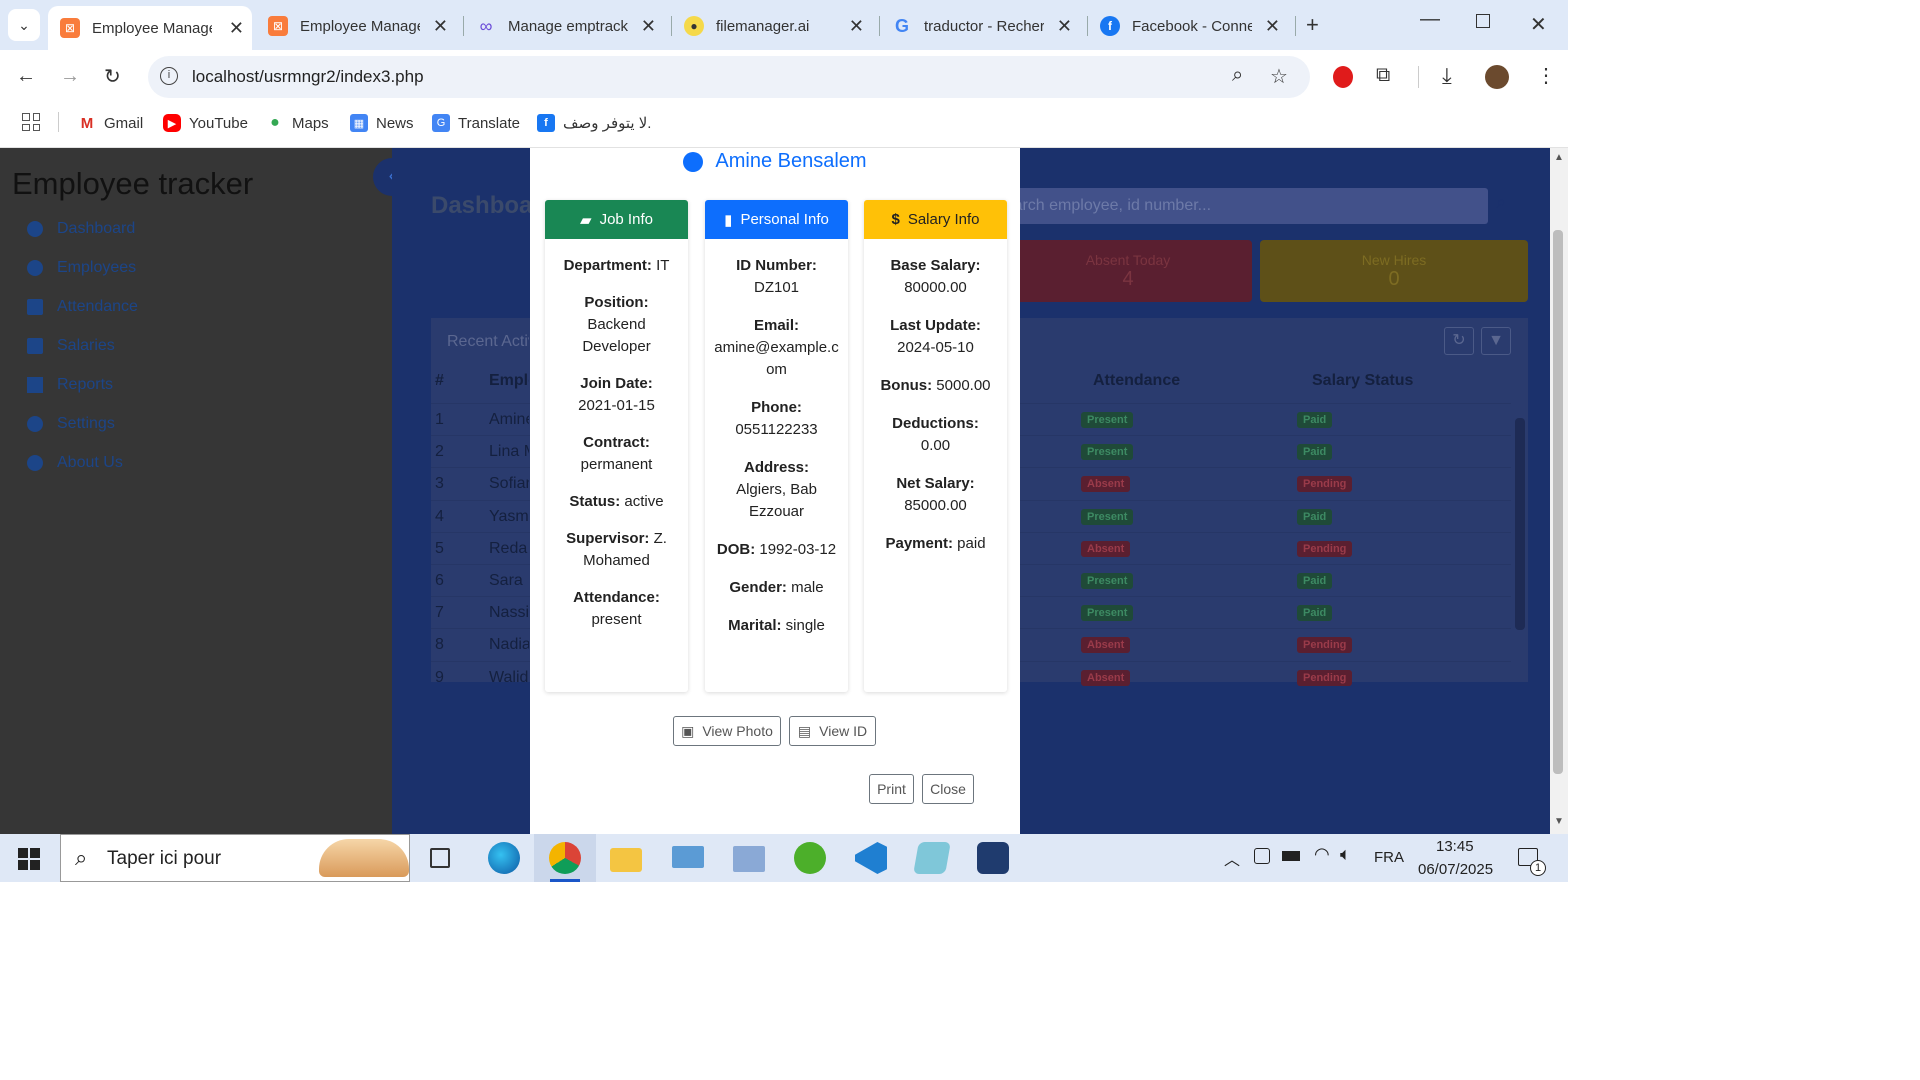  What do you see at coordinates (1279, 76) in the screenshot?
I see `star-icon: ☆` at bounding box center [1279, 76].